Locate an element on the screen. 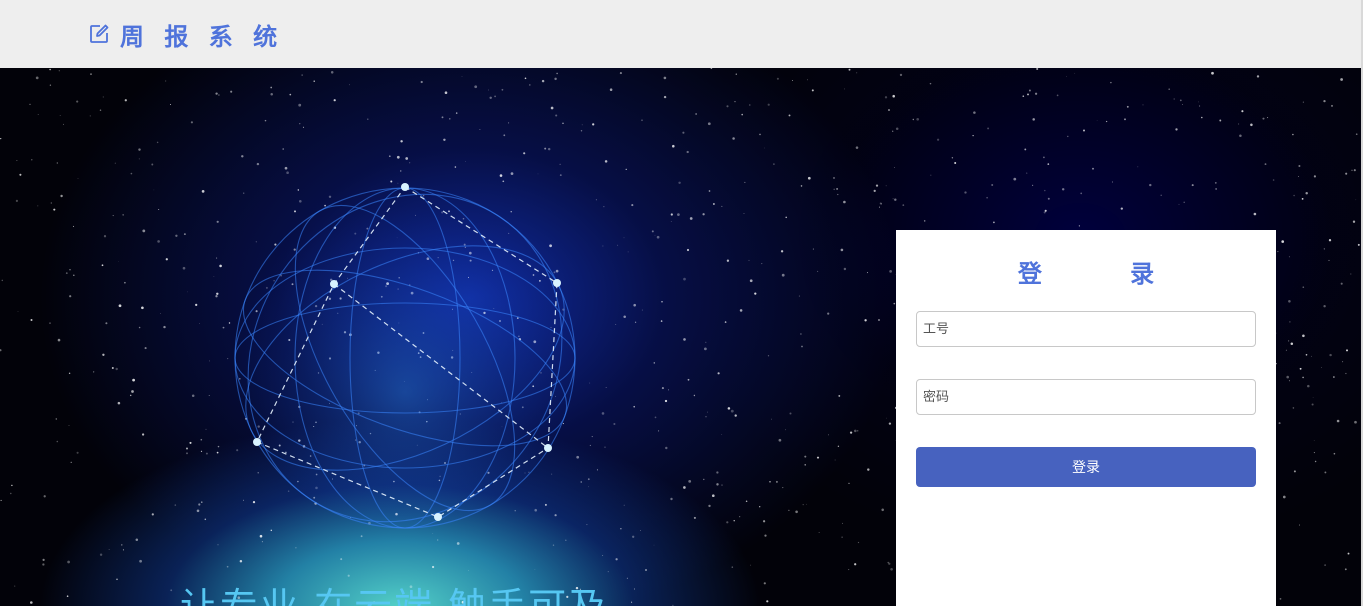 Image resolution: width=1363 pixels, height=606 pixels. login-button: 登录 is located at coordinates (1086, 467).